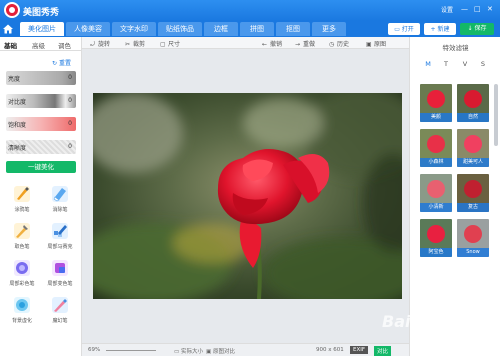 The width and height of the screenshot is (500, 356). What do you see at coordinates (60, 268) in the screenshot?
I see `recolor-pen-icon` at bounding box center [60, 268].